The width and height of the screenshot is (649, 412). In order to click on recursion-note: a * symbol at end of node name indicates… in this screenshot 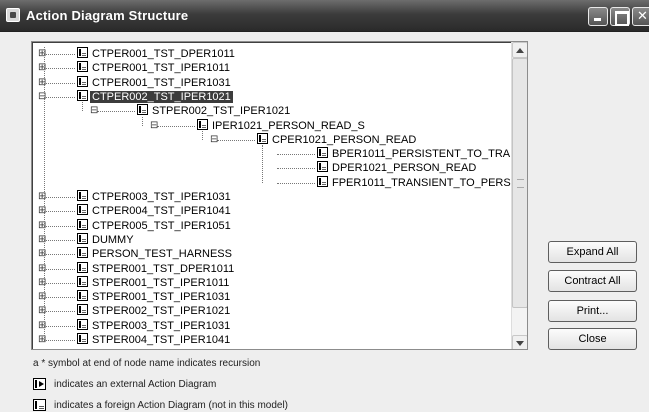, I will do `click(147, 363)`.